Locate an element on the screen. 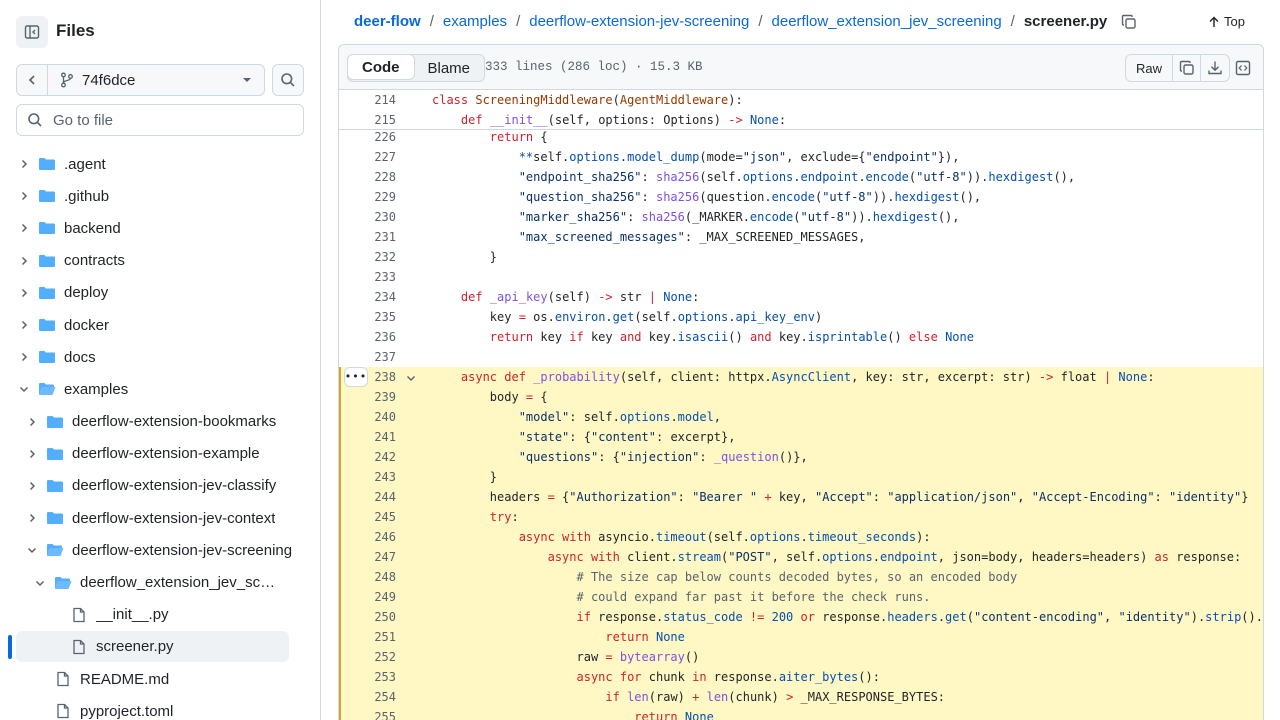 The height and width of the screenshot is (720, 1280). line-number: 230 is located at coordinates (367, 217).